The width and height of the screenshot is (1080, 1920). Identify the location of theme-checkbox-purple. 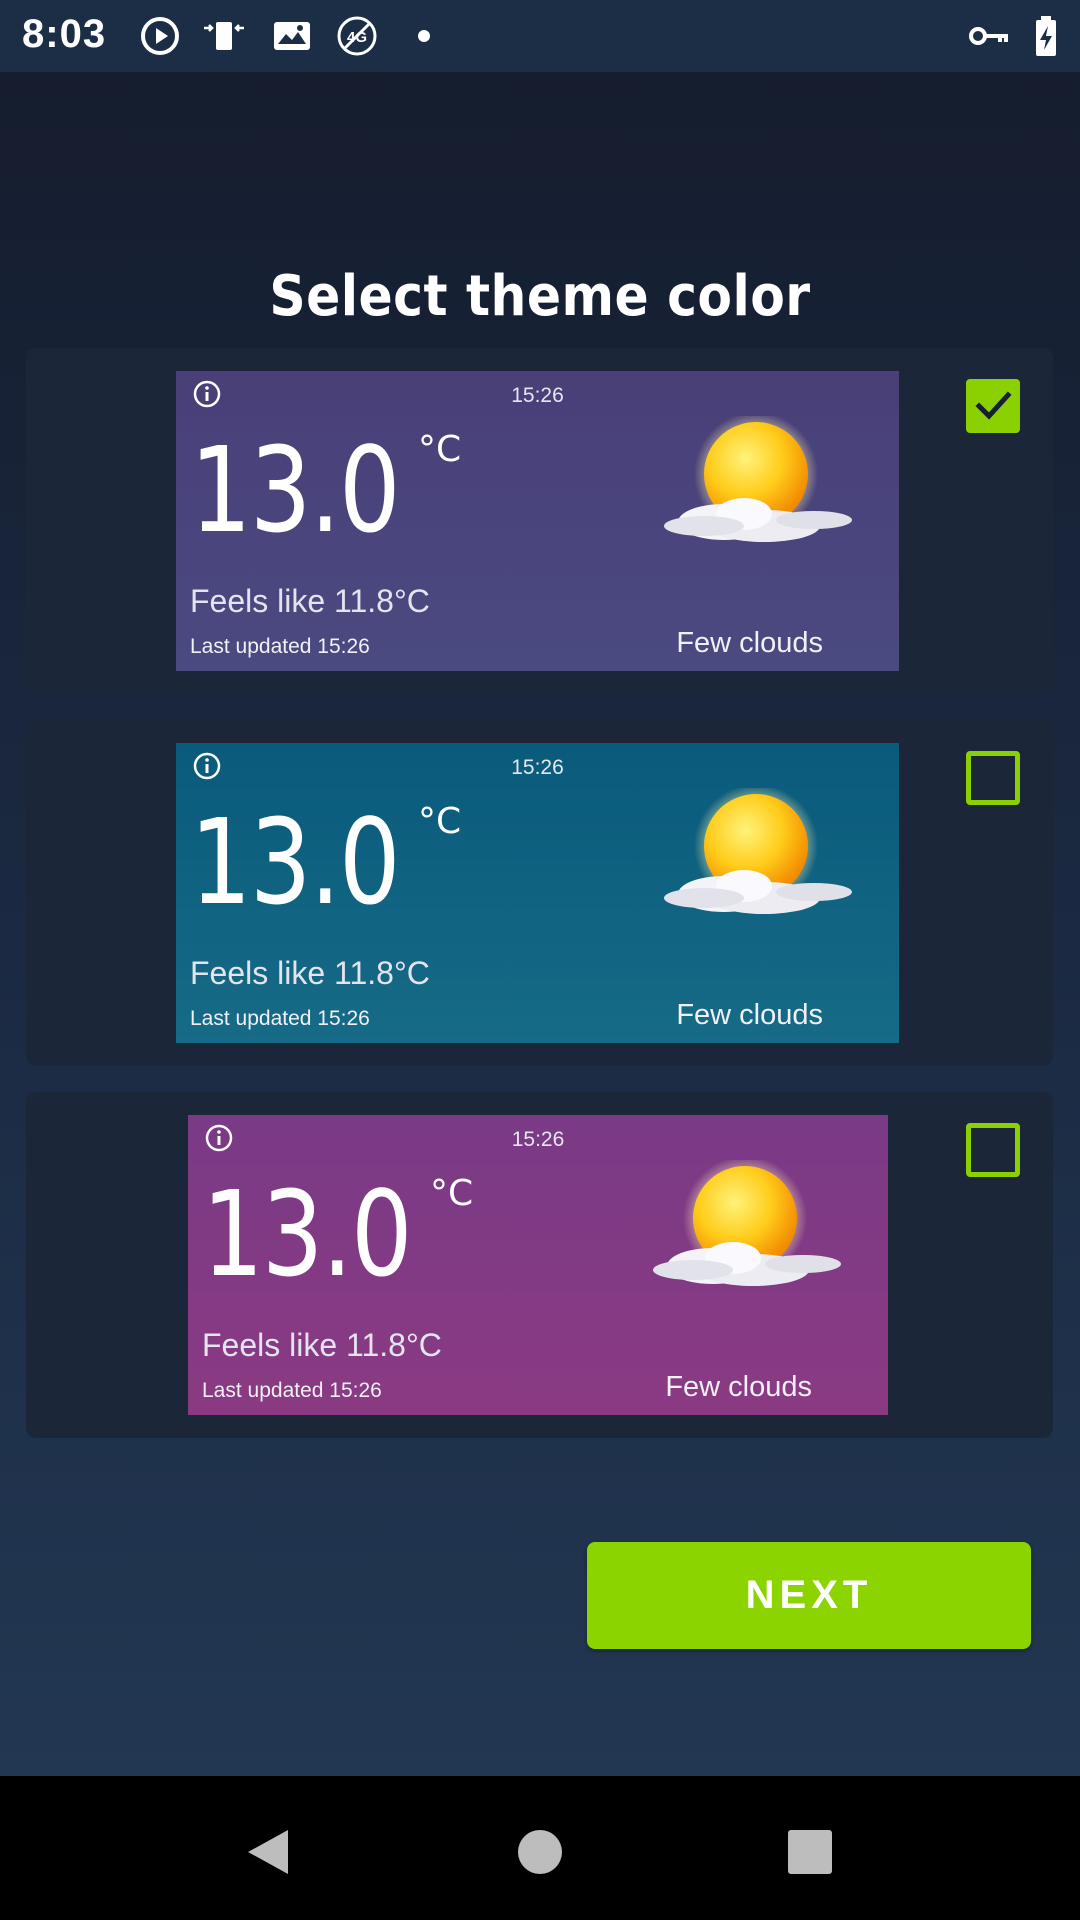
(993, 406).